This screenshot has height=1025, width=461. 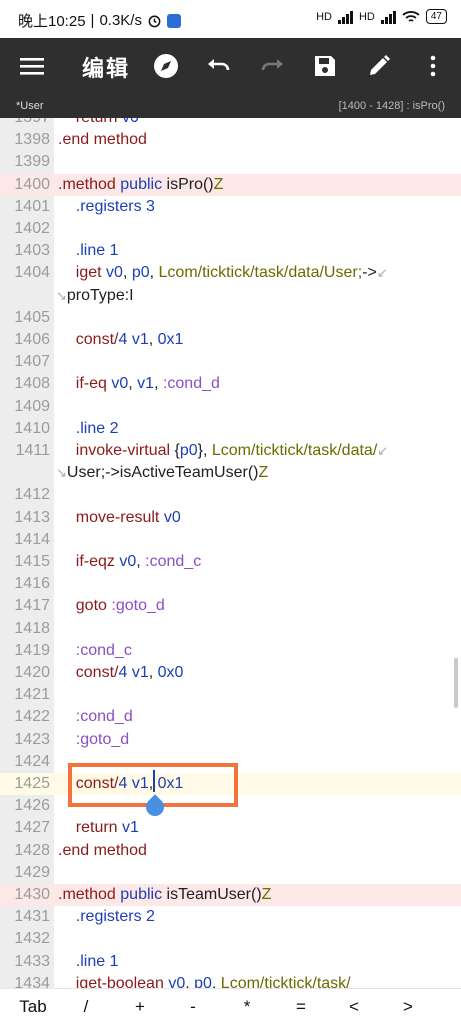 I want to click on code-line: 1407, so click(x=230, y=362).